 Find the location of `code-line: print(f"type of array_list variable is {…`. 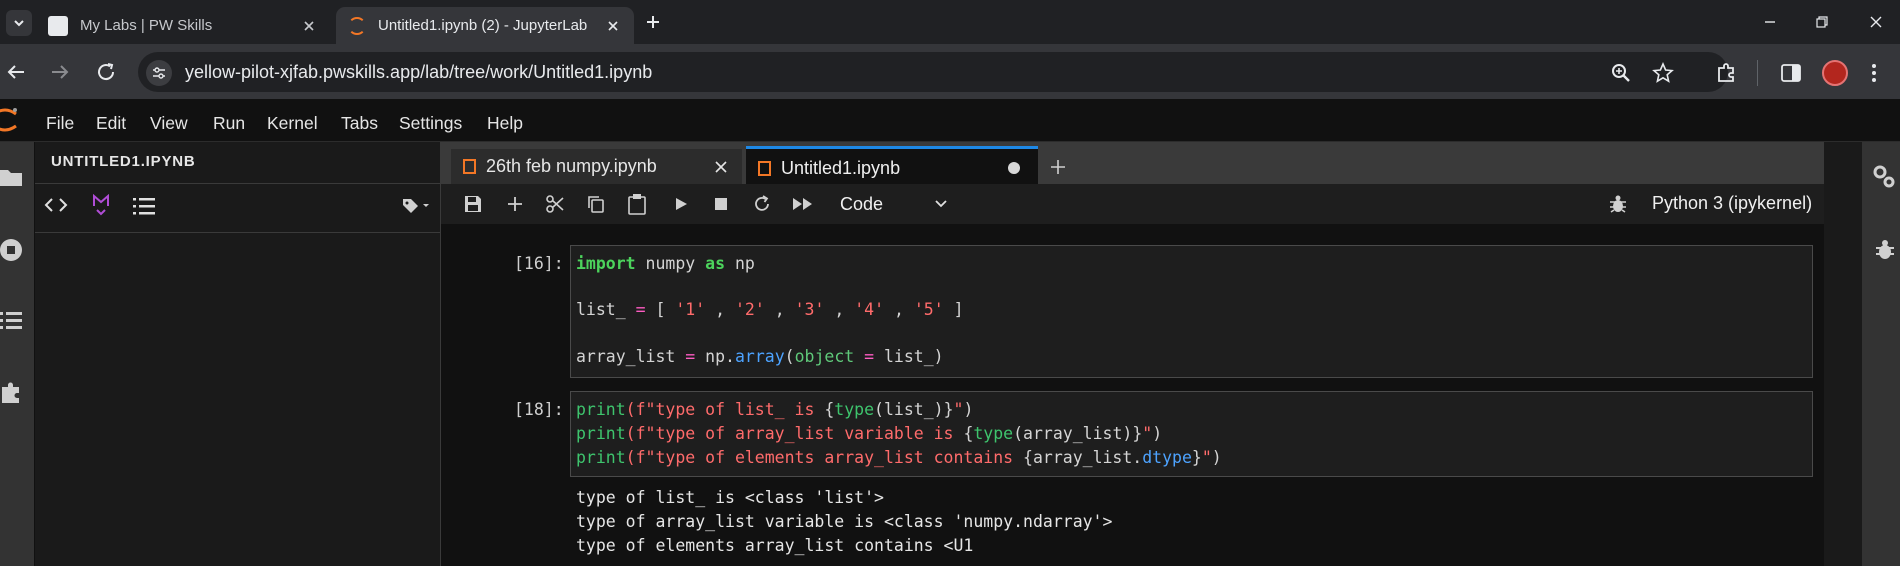

code-line: print(f"type of array_list variable is {… is located at coordinates (869, 433).